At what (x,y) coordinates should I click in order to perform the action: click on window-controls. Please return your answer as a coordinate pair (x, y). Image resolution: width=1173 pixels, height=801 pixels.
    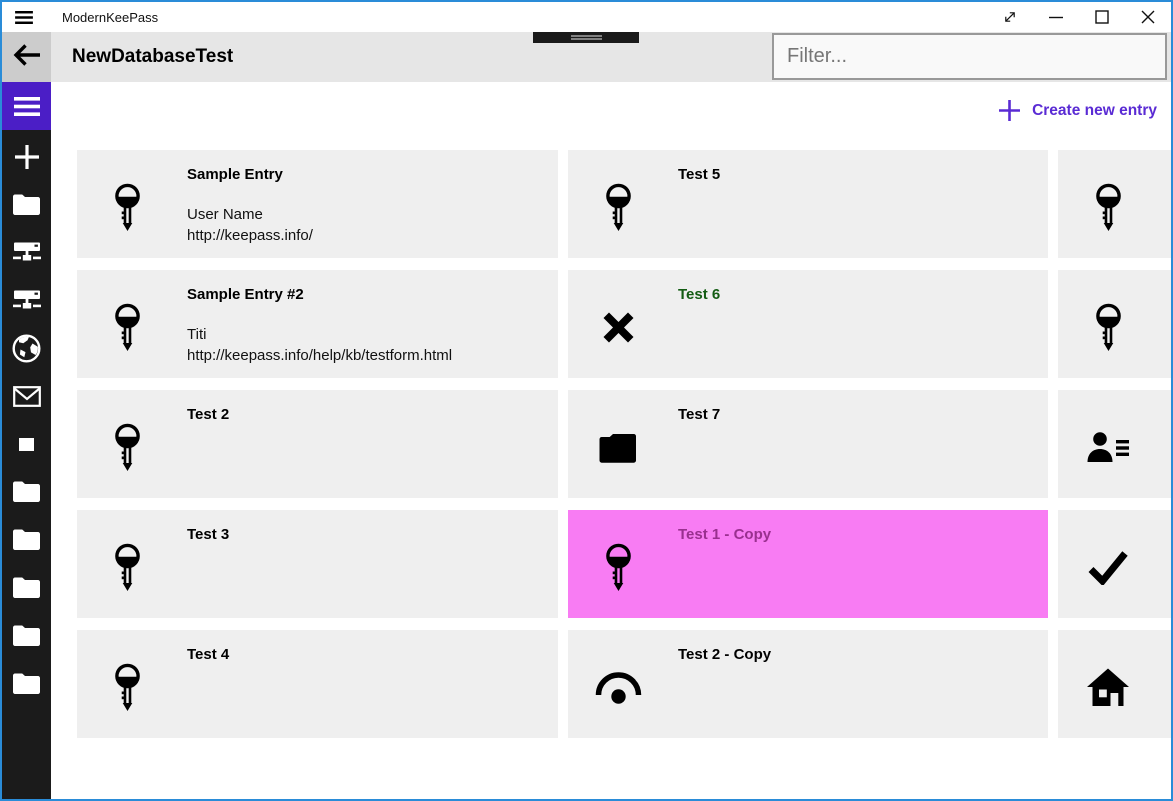
    Looking at the image, I should click on (1079, 17).